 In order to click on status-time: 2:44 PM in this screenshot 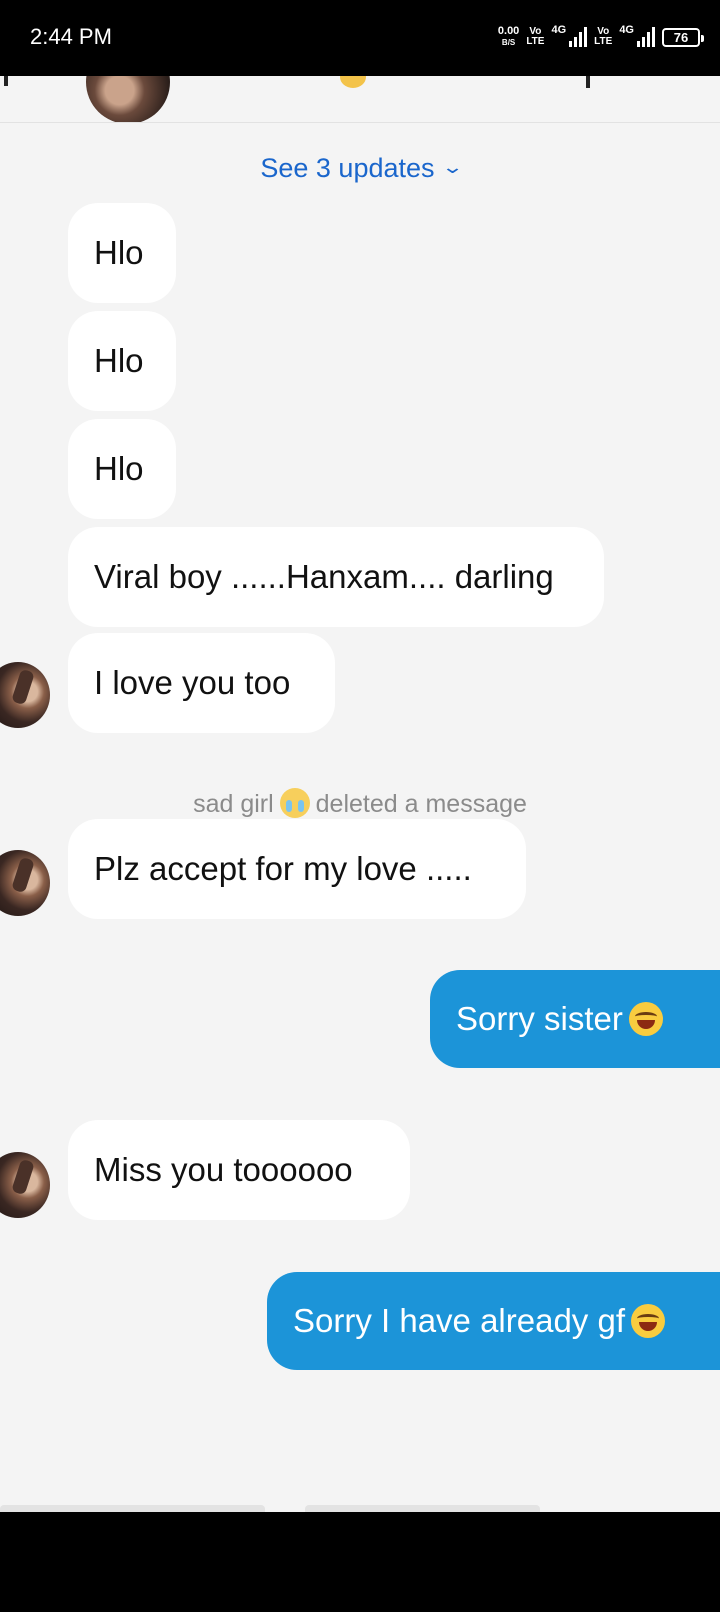, I will do `click(71, 36)`.